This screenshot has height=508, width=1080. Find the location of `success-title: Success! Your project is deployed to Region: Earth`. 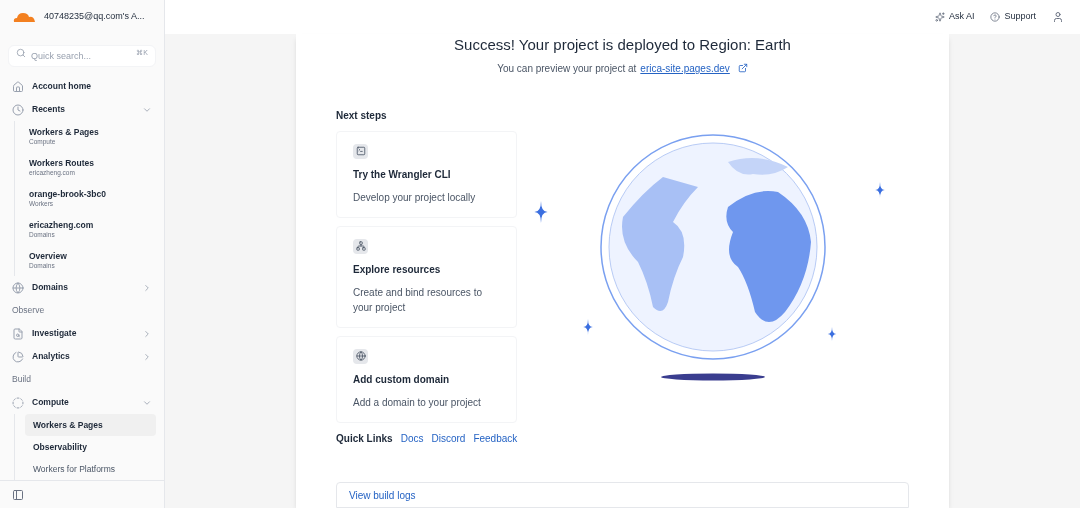

success-title: Success! Your project is deployed to Region: Earth is located at coordinates (622, 45).